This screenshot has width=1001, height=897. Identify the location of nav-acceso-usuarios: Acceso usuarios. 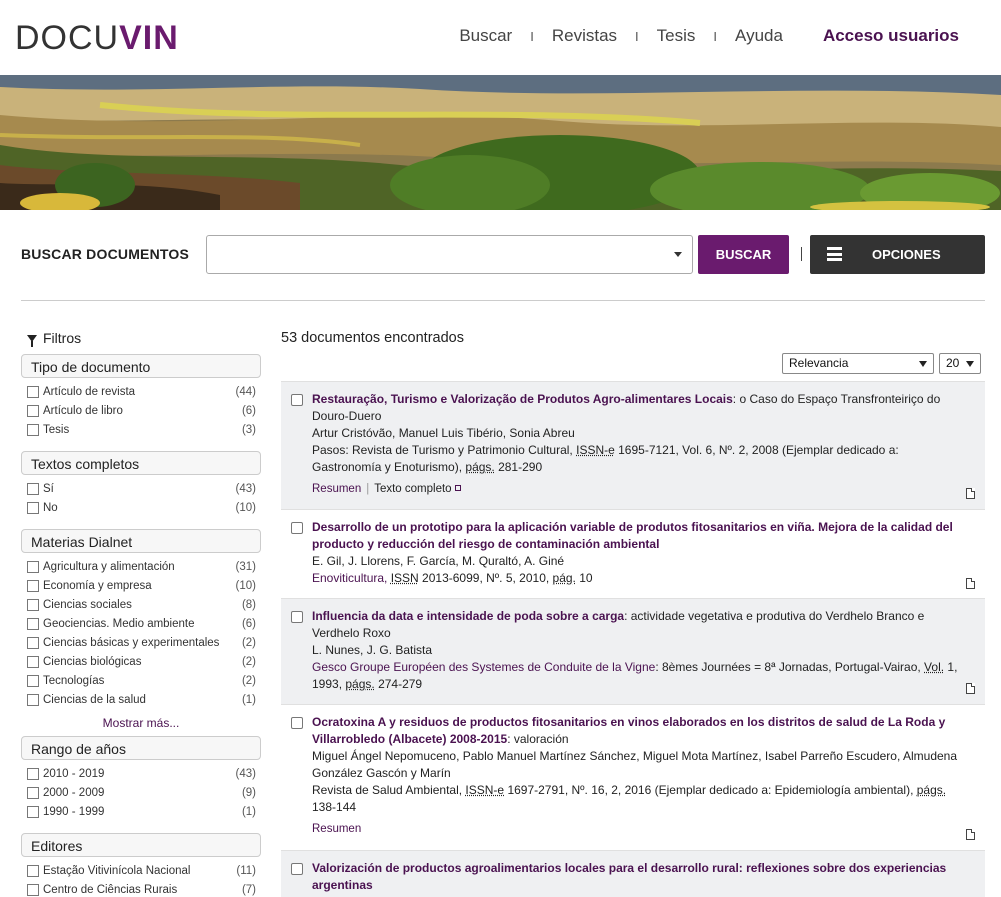
(891, 36).